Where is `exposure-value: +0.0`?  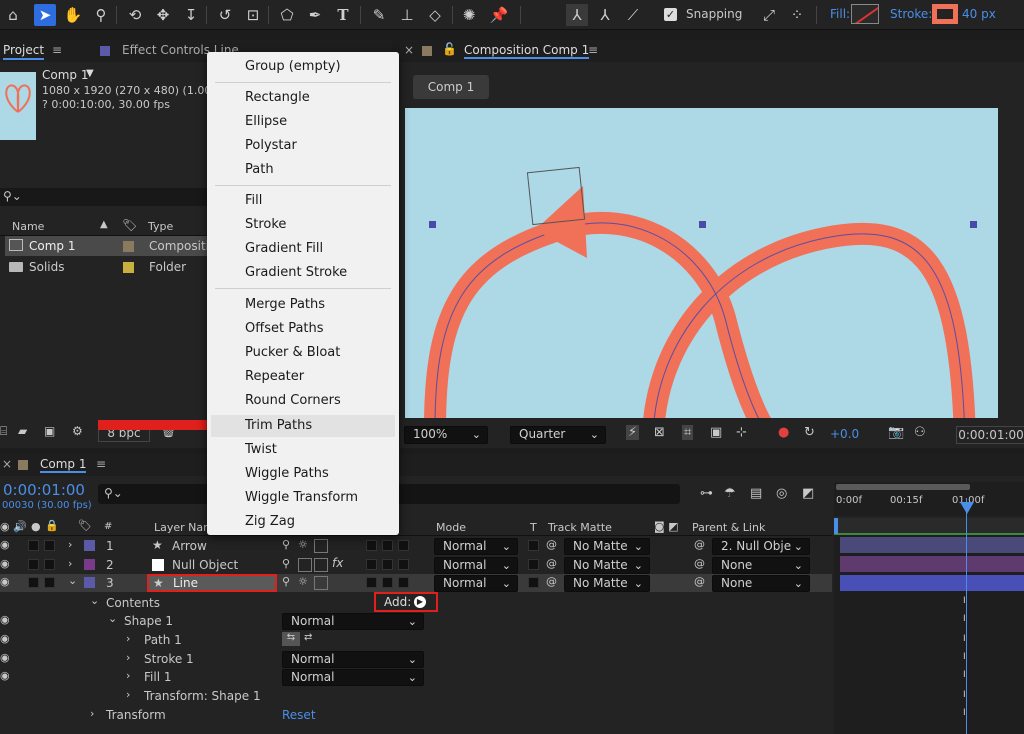
exposure-value: +0.0 is located at coordinates (844, 434).